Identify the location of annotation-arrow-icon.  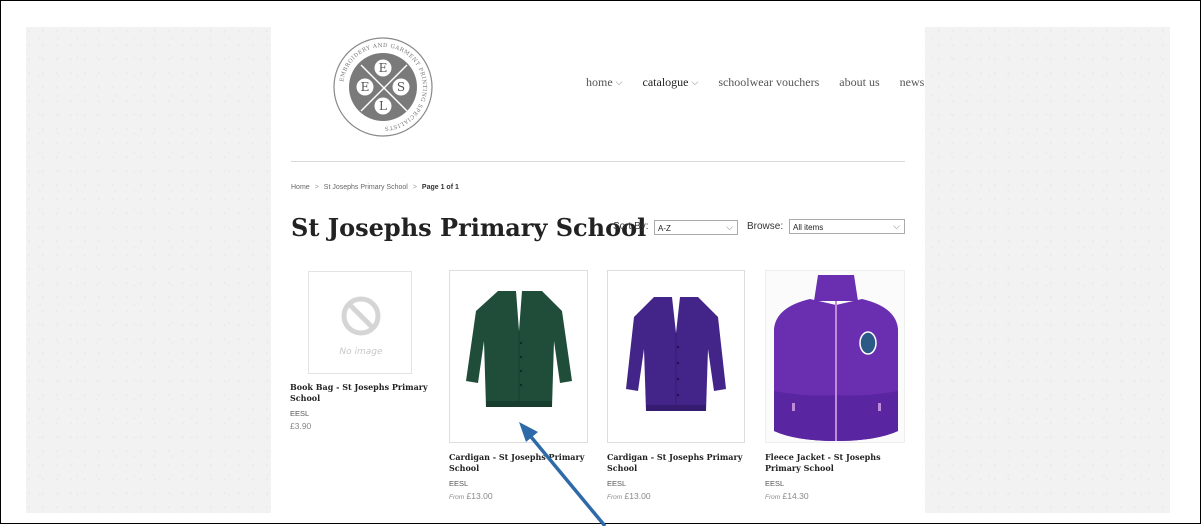
(563, 474).